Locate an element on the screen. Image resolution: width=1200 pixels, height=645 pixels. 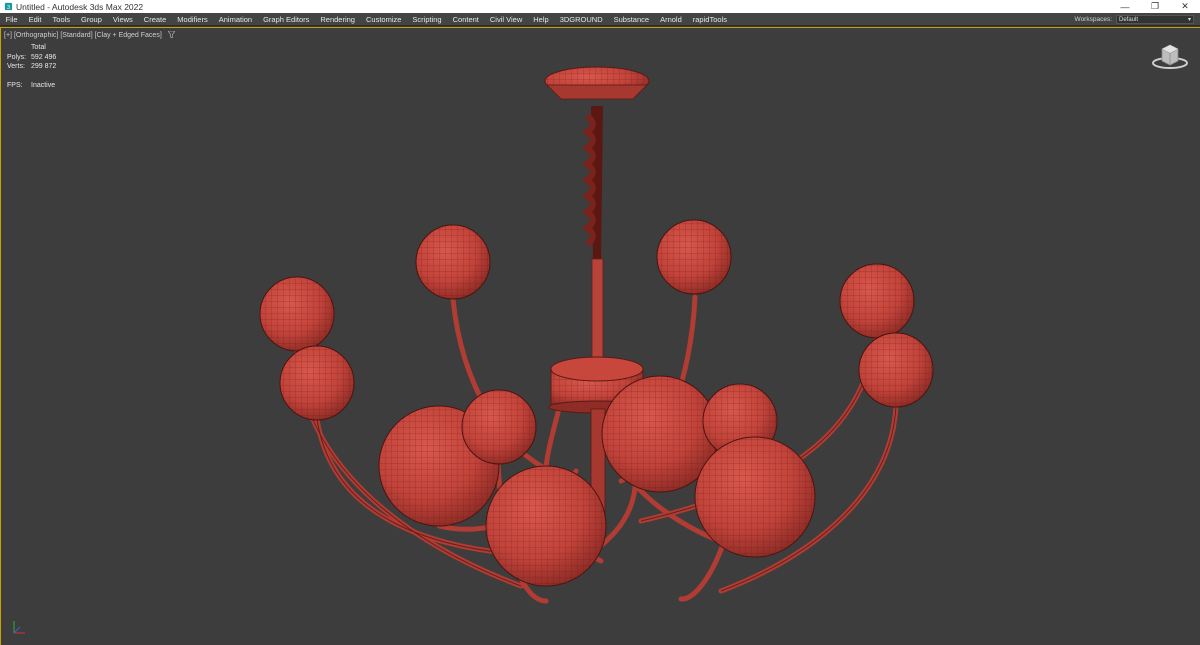
chain-rod is located at coordinates (592, 237).